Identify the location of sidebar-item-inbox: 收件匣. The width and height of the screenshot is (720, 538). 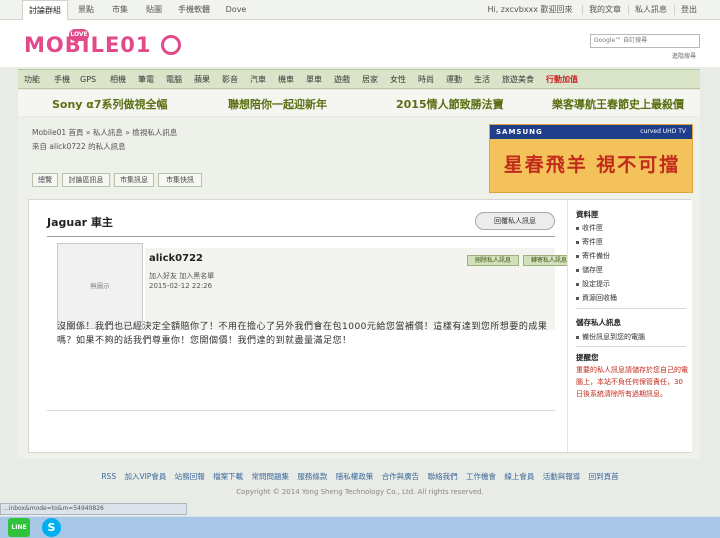
(589, 228).